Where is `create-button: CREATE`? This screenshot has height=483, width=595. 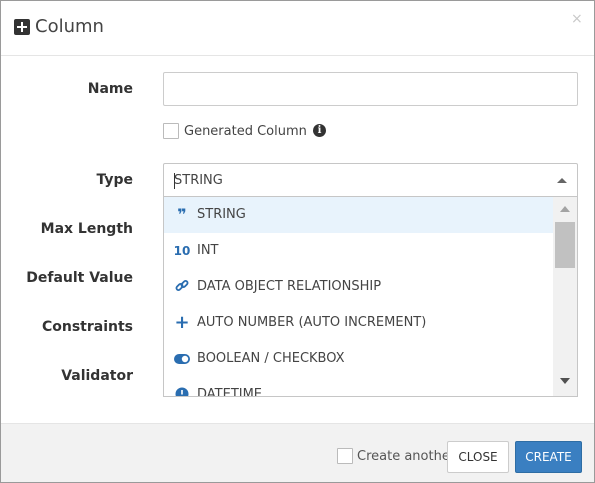 create-button: CREATE is located at coordinates (548, 457).